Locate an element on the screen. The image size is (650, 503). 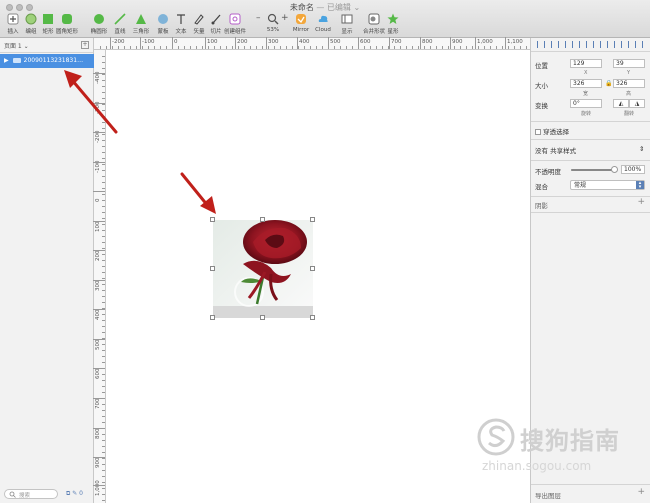
distribute-horizontal-icon is located at coordinates (625, 44).